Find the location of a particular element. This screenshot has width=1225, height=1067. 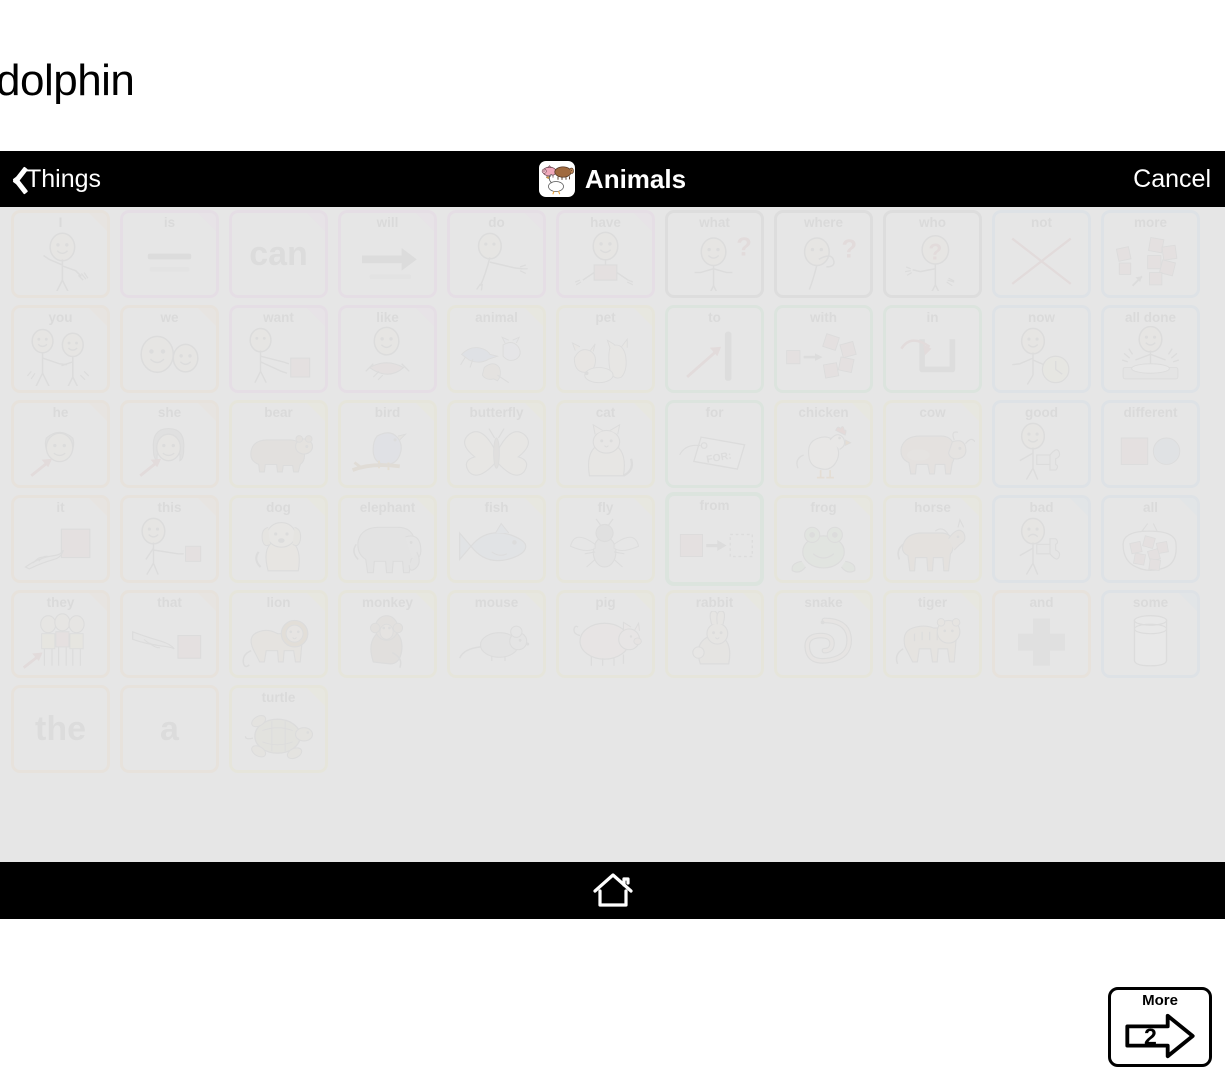

grid-cell: that is located at coordinates (169, 634).